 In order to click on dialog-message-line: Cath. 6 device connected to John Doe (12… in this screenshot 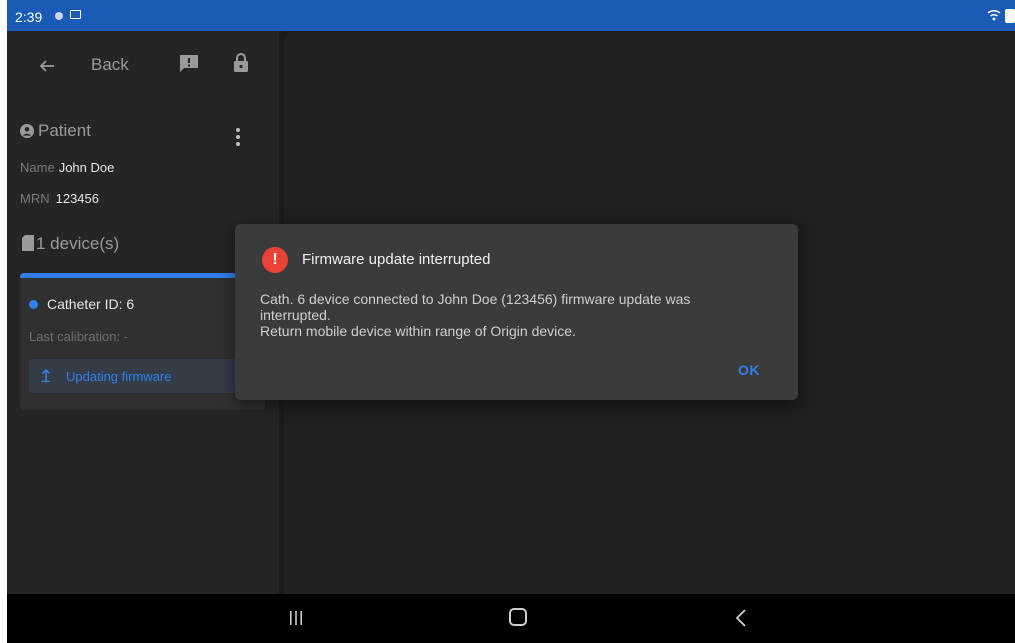, I will do `click(475, 299)`.